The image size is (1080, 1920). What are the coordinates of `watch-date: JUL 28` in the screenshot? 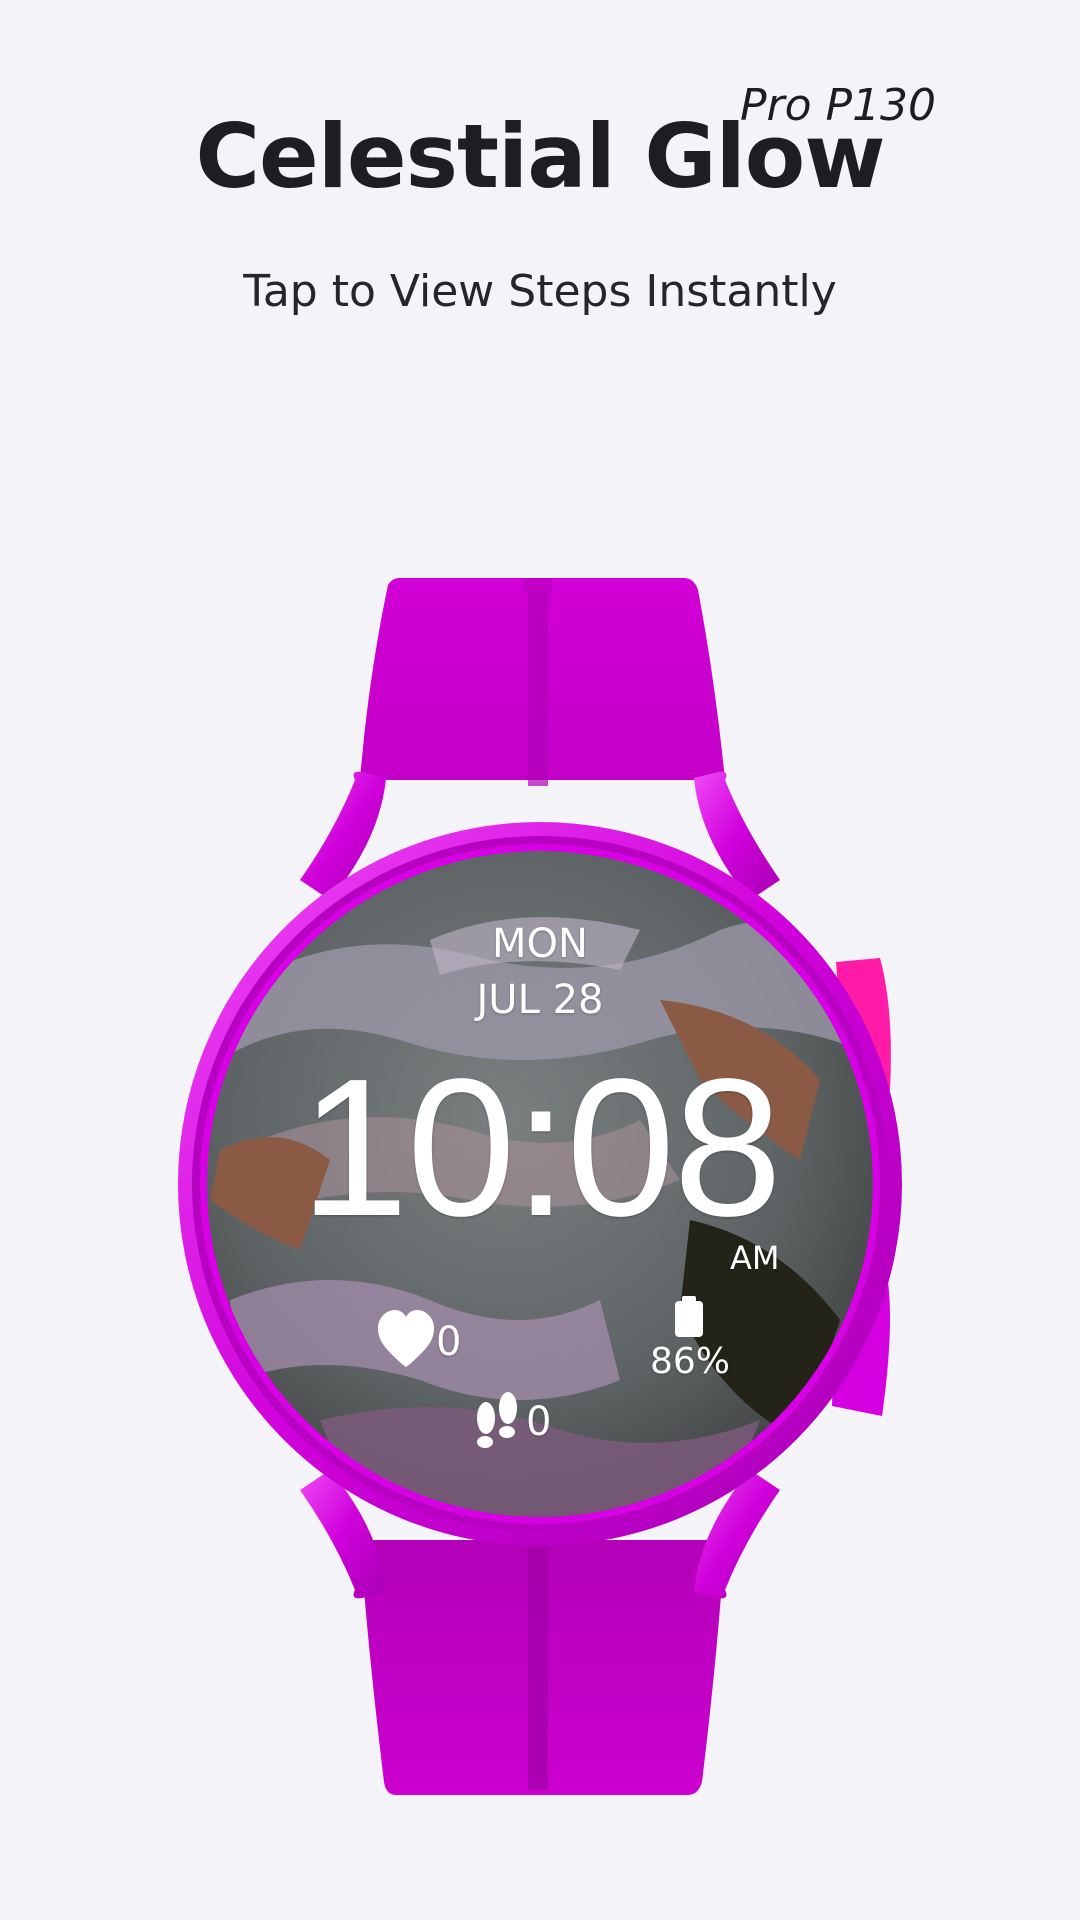 It's located at (540, 1000).